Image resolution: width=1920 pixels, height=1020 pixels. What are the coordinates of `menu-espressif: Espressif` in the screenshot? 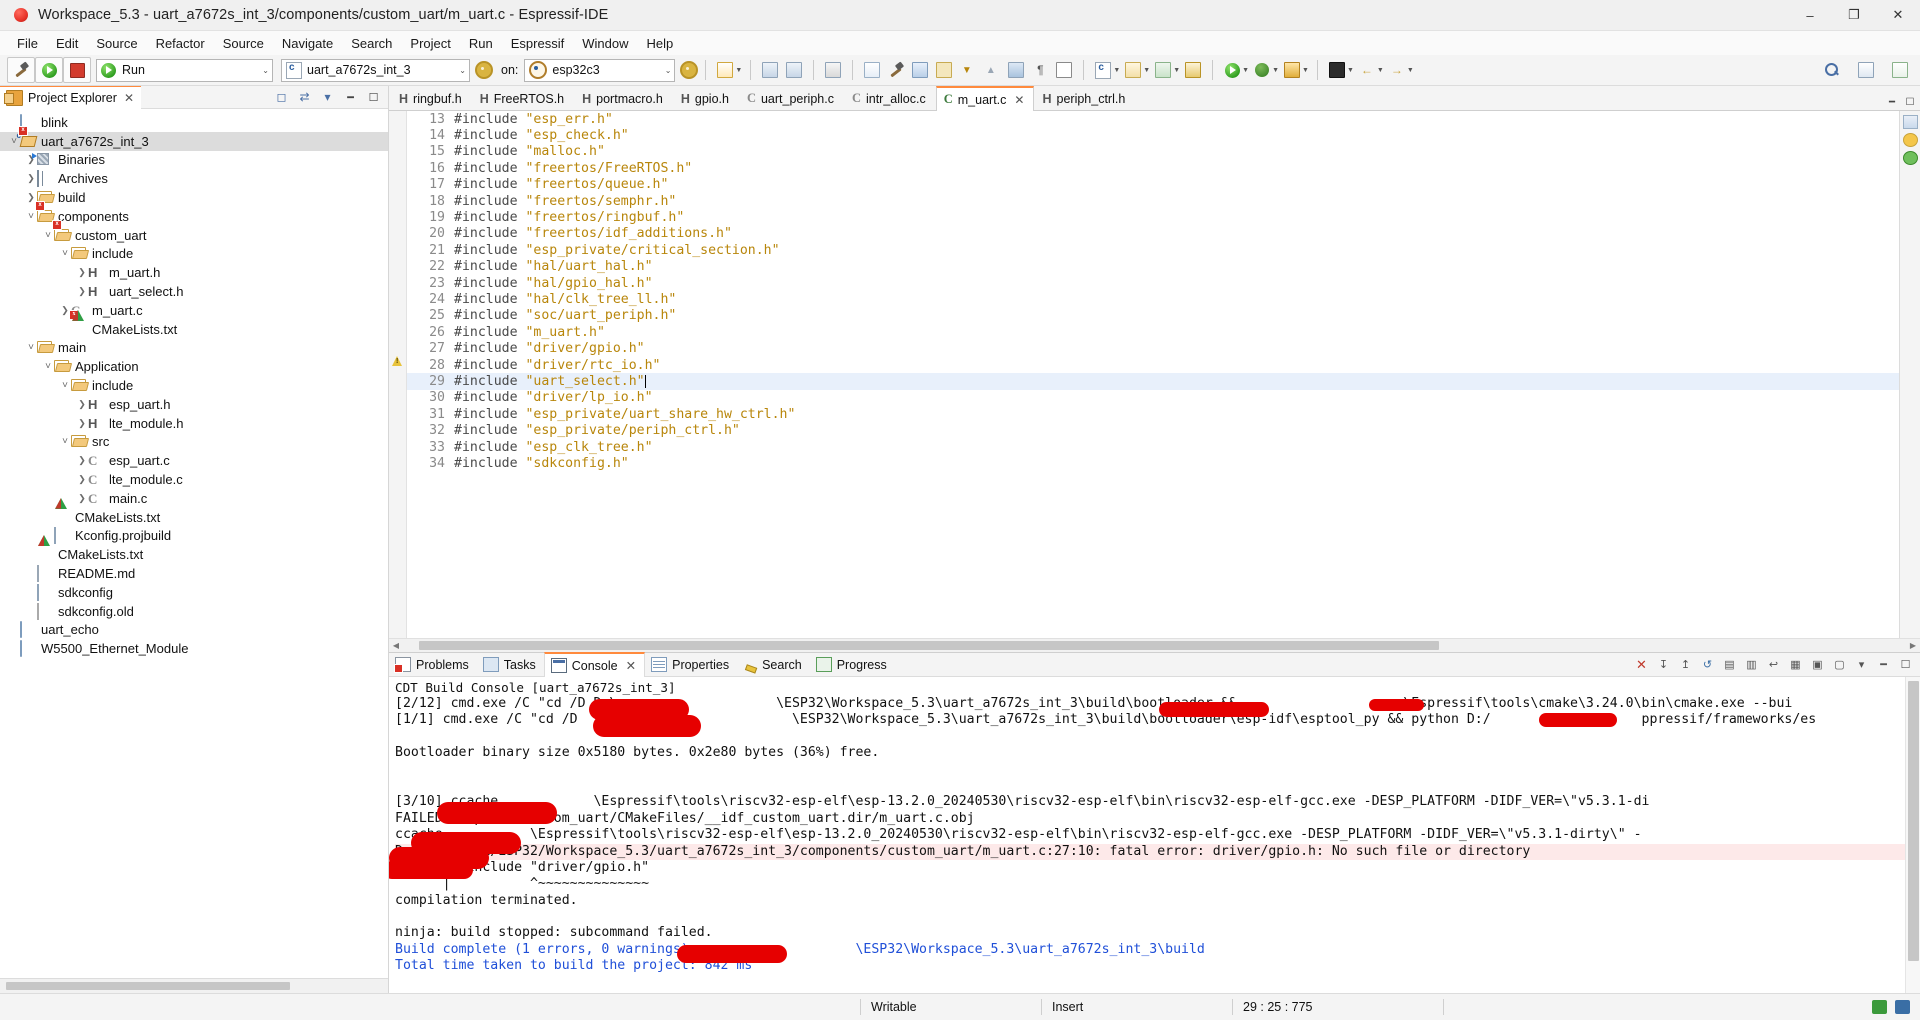 It's located at (537, 43).